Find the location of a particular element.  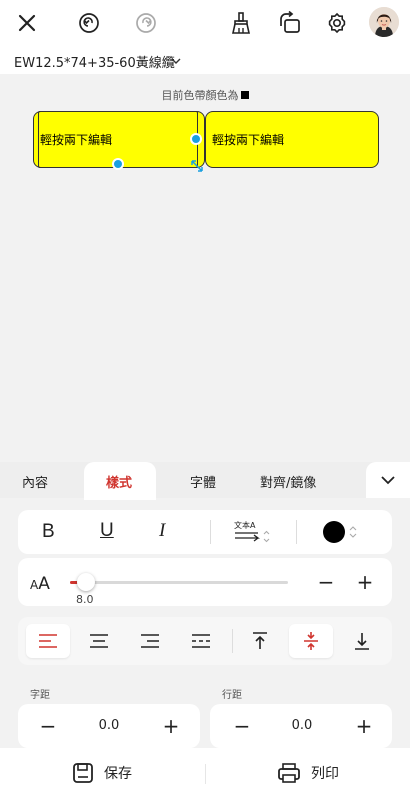

line-spacing-increase-button: + is located at coordinates (364, 726).